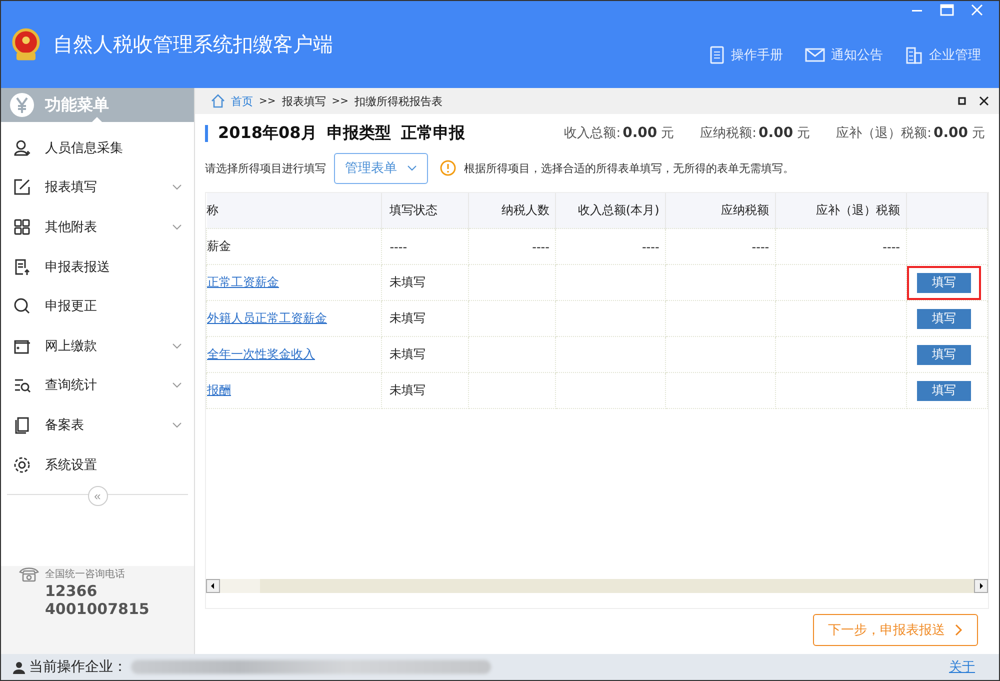 Image resolution: width=1000 pixels, height=681 pixels. I want to click on sidebar-title: 功能菜单, so click(77, 105).